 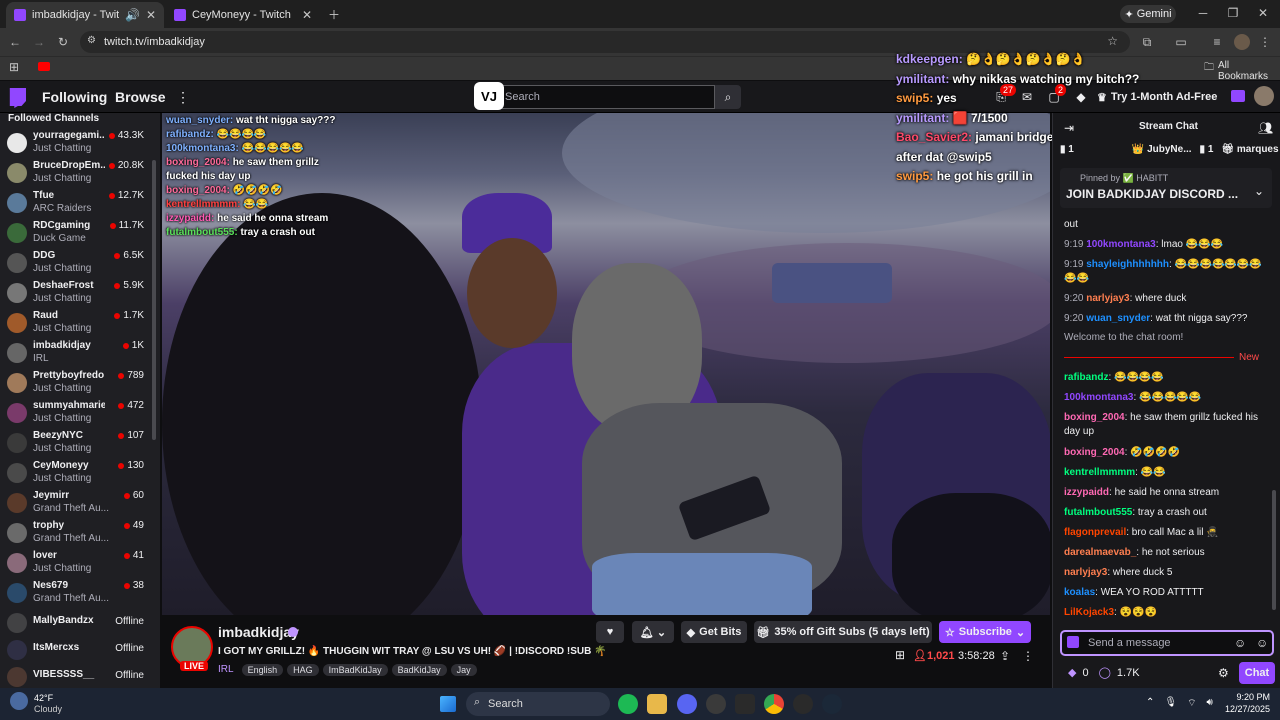 What do you see at coordinates (226, 669) in the screenshot?
I see `category-link: IRL` at bounding box center [226, 669].